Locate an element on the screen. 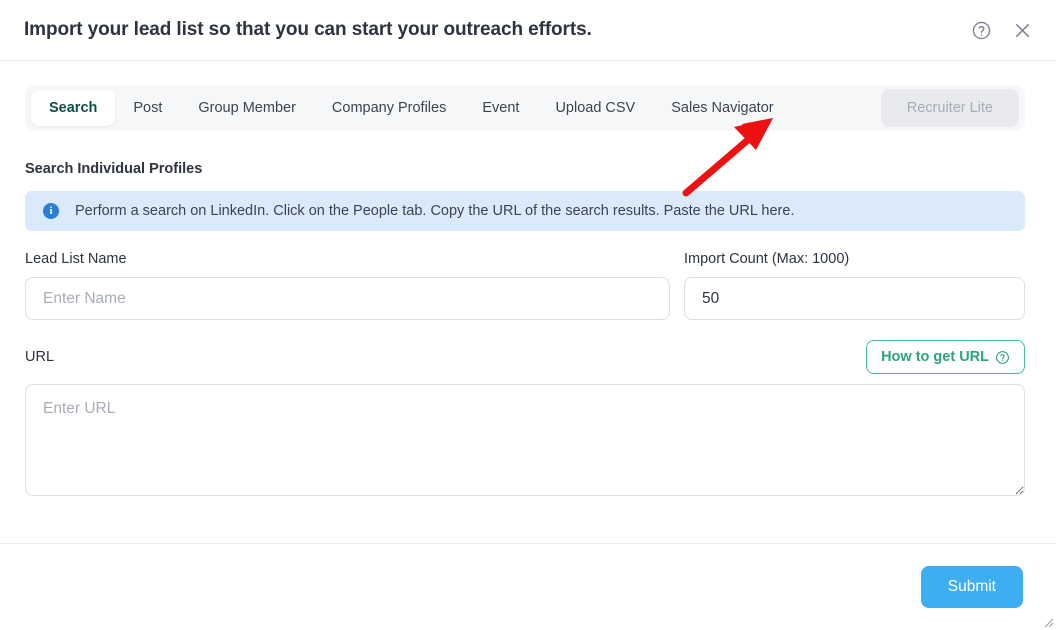 The image size is (1056, 630). import-count-input is located at coordinates (854, 298).